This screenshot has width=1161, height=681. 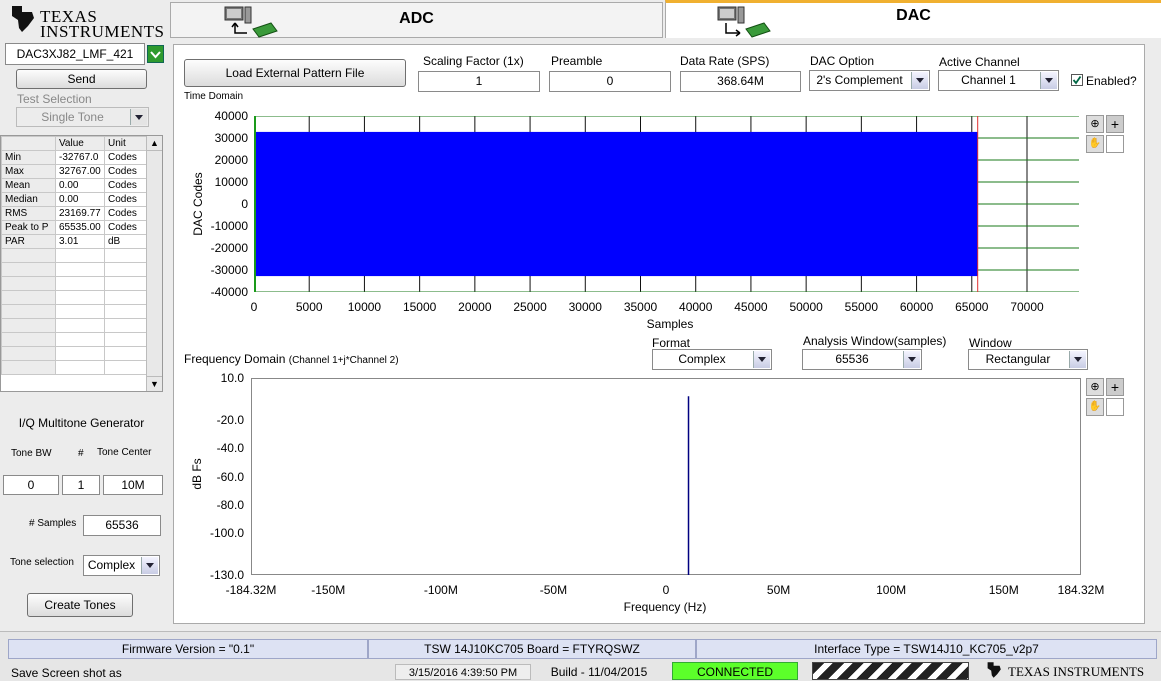 What do you see at coordinates (890, 671) in the screenshot?
I see `activity-indicator` at bounding box center [890, 671].